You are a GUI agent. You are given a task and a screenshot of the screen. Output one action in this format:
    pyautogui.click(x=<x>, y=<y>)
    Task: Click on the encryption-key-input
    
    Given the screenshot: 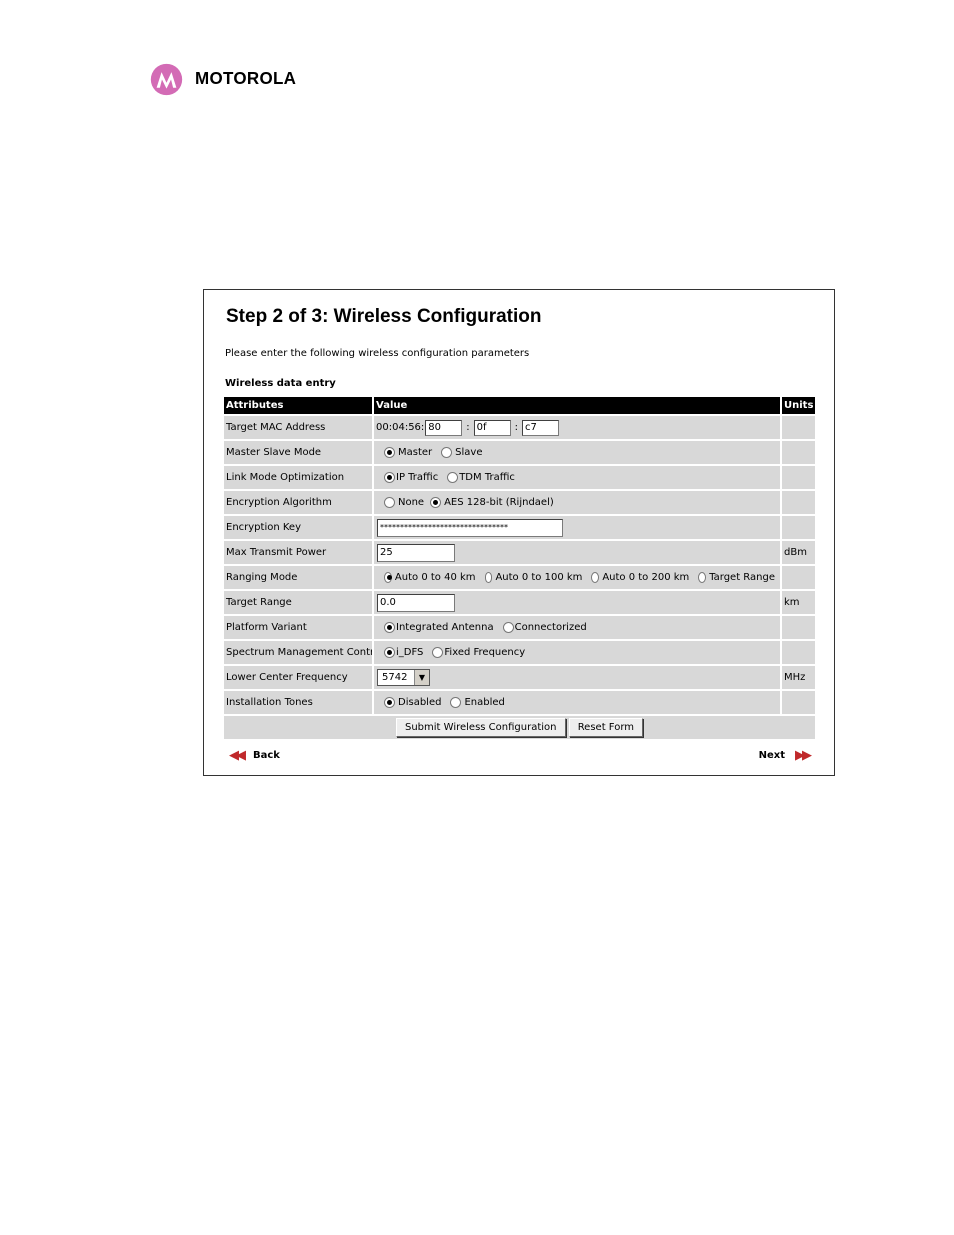 What is the action you would take?
    pyautogui.click(x=470, y=527)
    